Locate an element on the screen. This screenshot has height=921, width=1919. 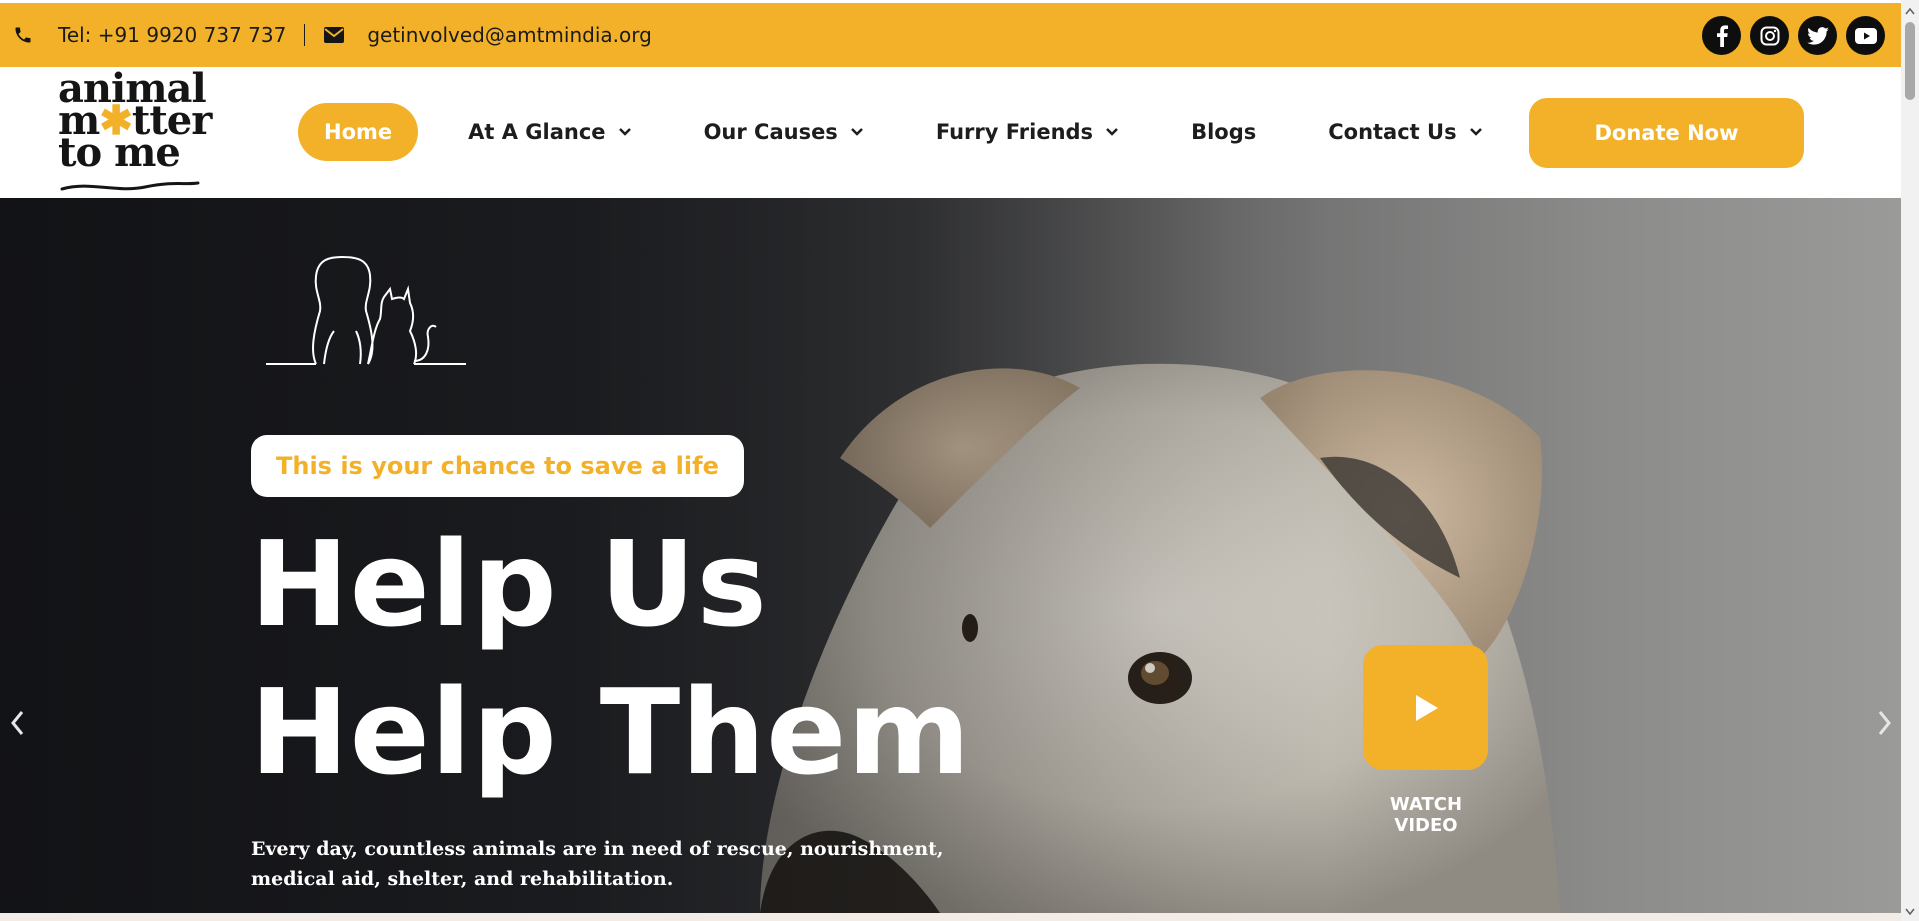
nav-contact-us: Contact Us is located at coordinates (1405, 132).